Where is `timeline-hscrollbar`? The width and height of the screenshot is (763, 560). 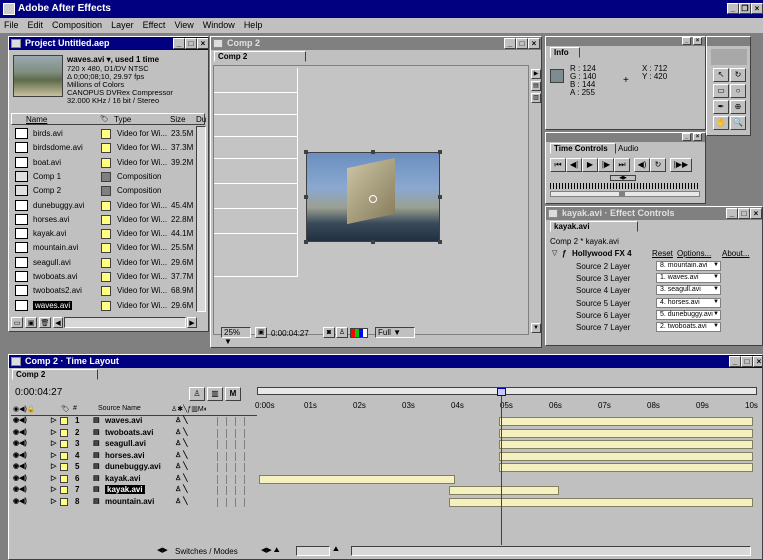
timeline-hscrollbar is located at coordinates (551, 551).